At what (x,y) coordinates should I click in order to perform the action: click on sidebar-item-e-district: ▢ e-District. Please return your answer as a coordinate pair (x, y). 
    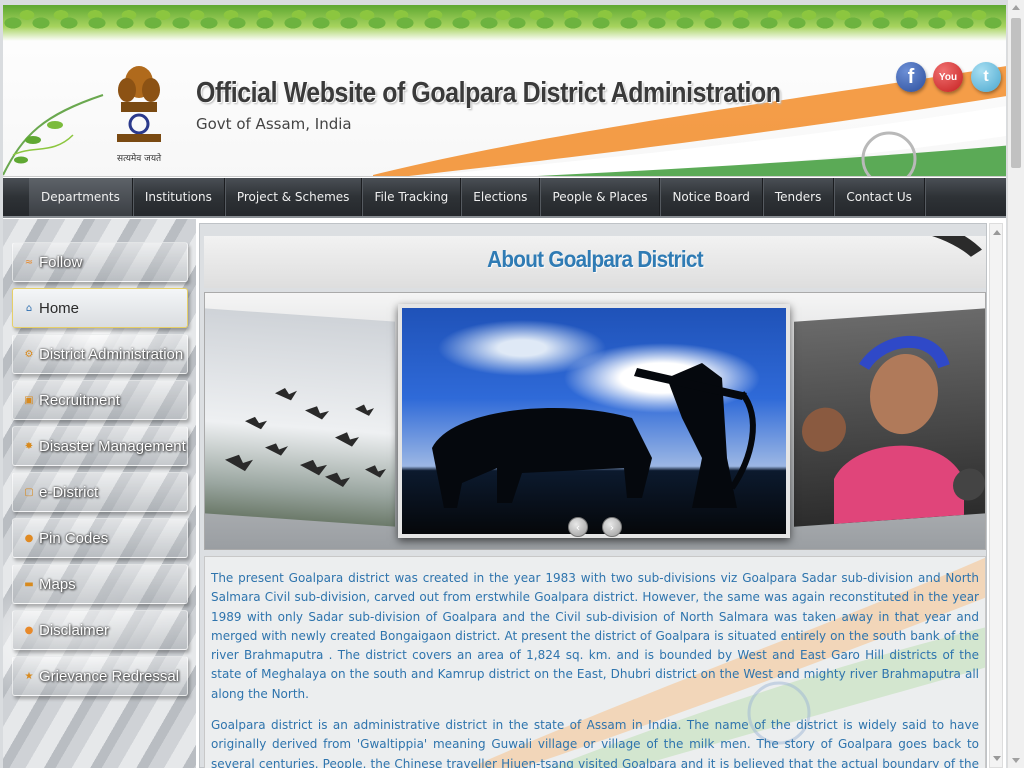
    Looking at the image, I should click on (100, 492).